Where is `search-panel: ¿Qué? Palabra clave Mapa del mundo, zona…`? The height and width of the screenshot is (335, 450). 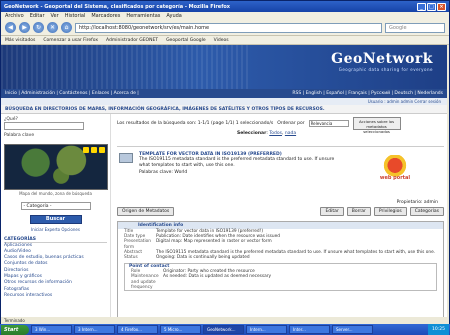
search-panel: ¿Qué? Palabra clave Mapa del mundo, zona… is located at coordinates (56, 215).